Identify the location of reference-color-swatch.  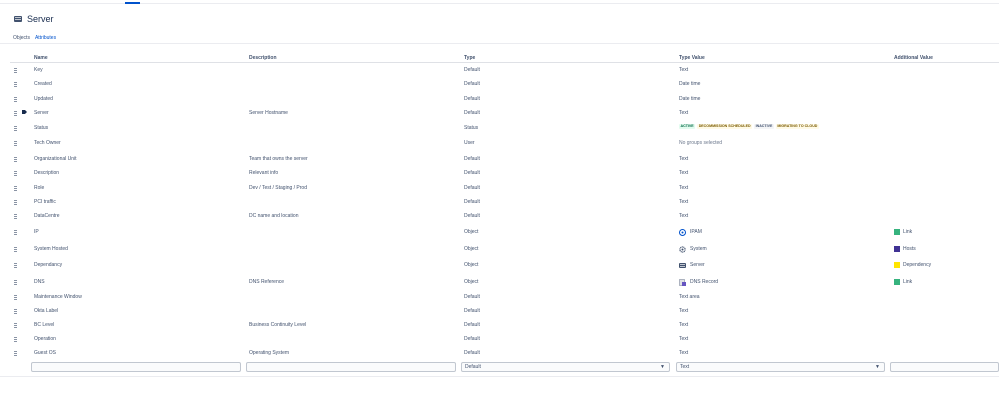
(897, 249).